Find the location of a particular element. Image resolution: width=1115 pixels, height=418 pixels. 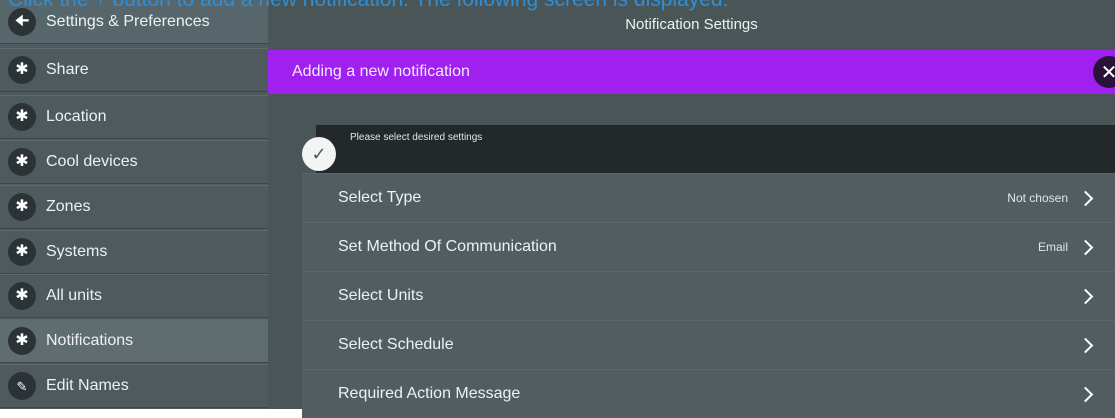

sidebar-item-label: All units is located at coordinates (74, 295).